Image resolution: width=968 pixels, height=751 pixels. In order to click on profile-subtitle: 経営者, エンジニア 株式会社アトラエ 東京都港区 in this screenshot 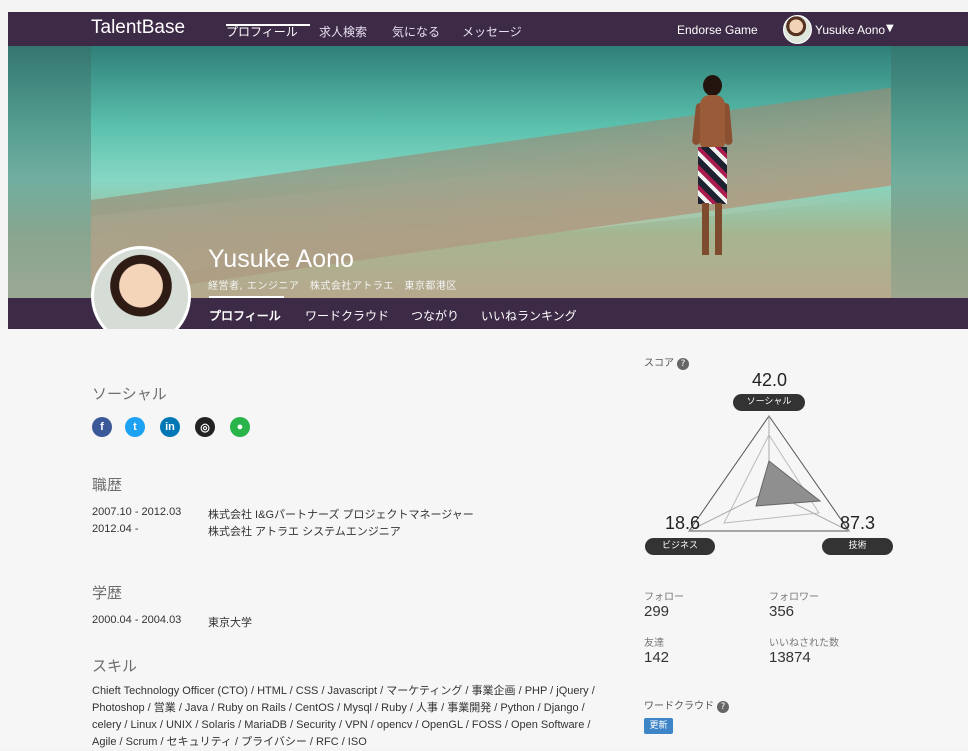, I will do `click(332, 286)`.